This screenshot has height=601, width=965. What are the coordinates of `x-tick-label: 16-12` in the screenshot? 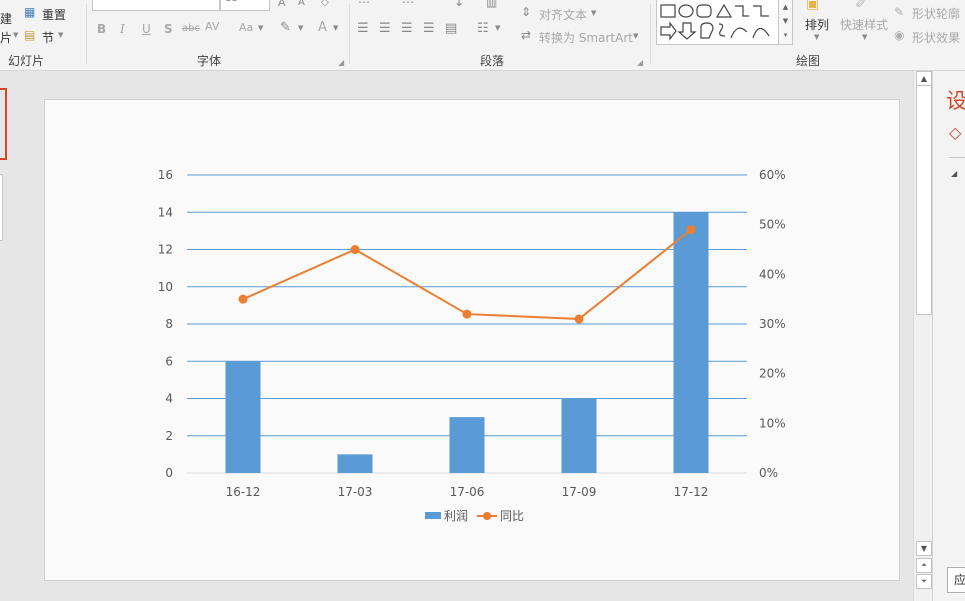 It's located at (243, 492).